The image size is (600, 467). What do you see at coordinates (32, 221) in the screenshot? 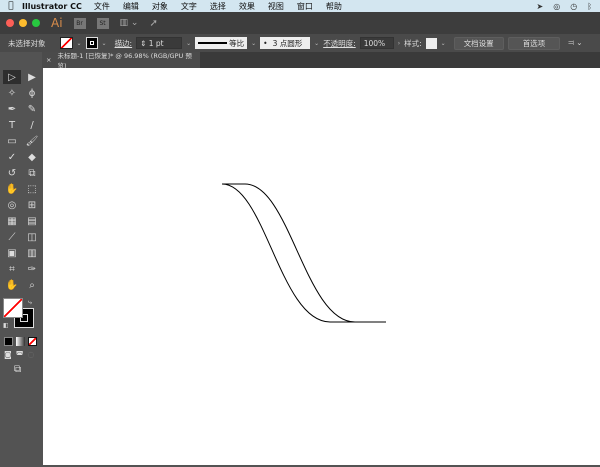
I see `gradient-tool-icon: ▤` at bounding box center [32, 221].